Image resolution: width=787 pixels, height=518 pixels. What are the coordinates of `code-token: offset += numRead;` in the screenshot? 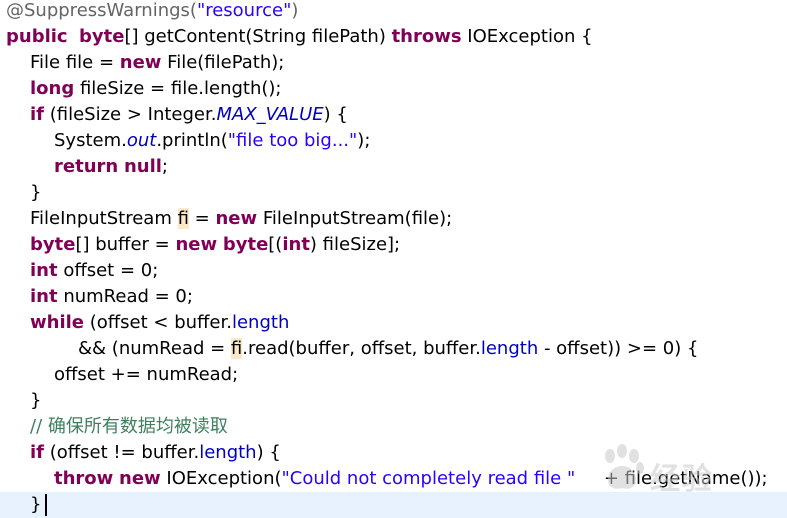 It's located at (146, 374).